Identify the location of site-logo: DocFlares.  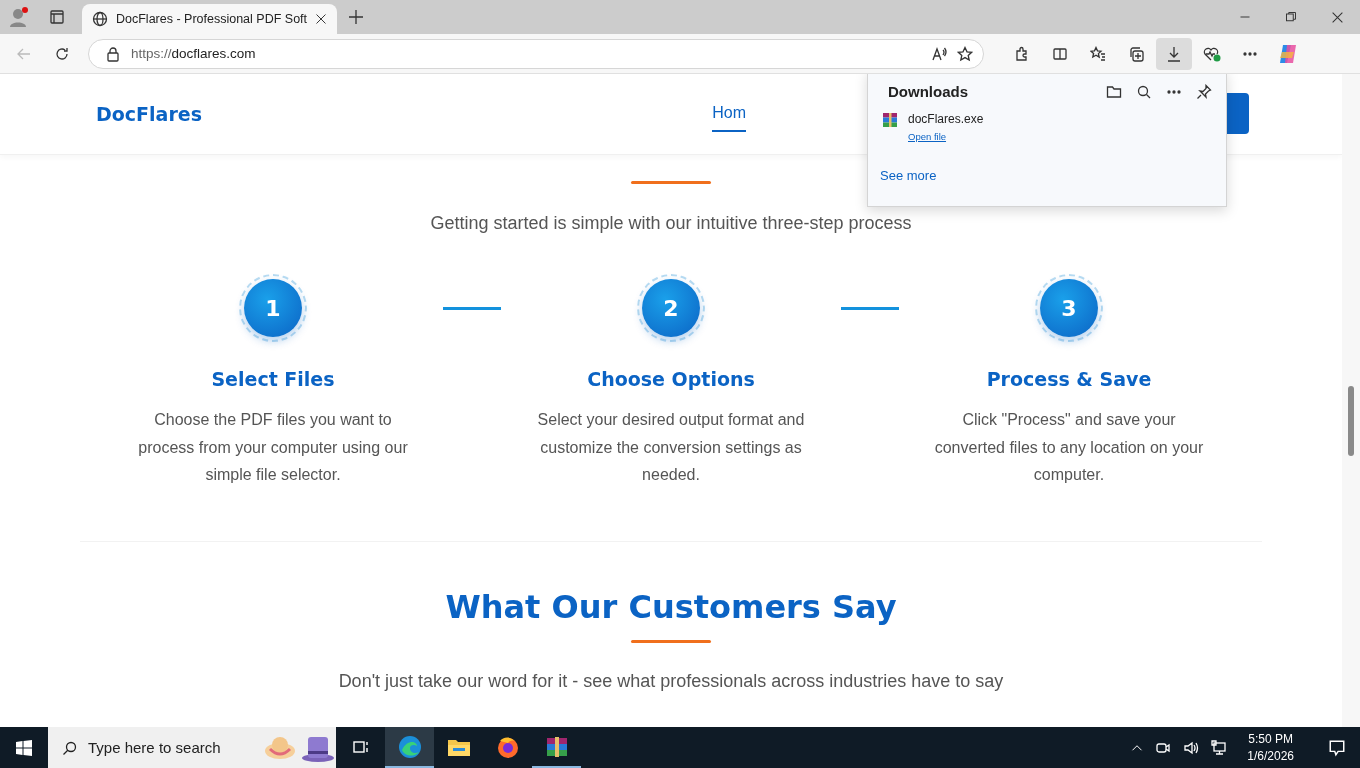
(149, 114).